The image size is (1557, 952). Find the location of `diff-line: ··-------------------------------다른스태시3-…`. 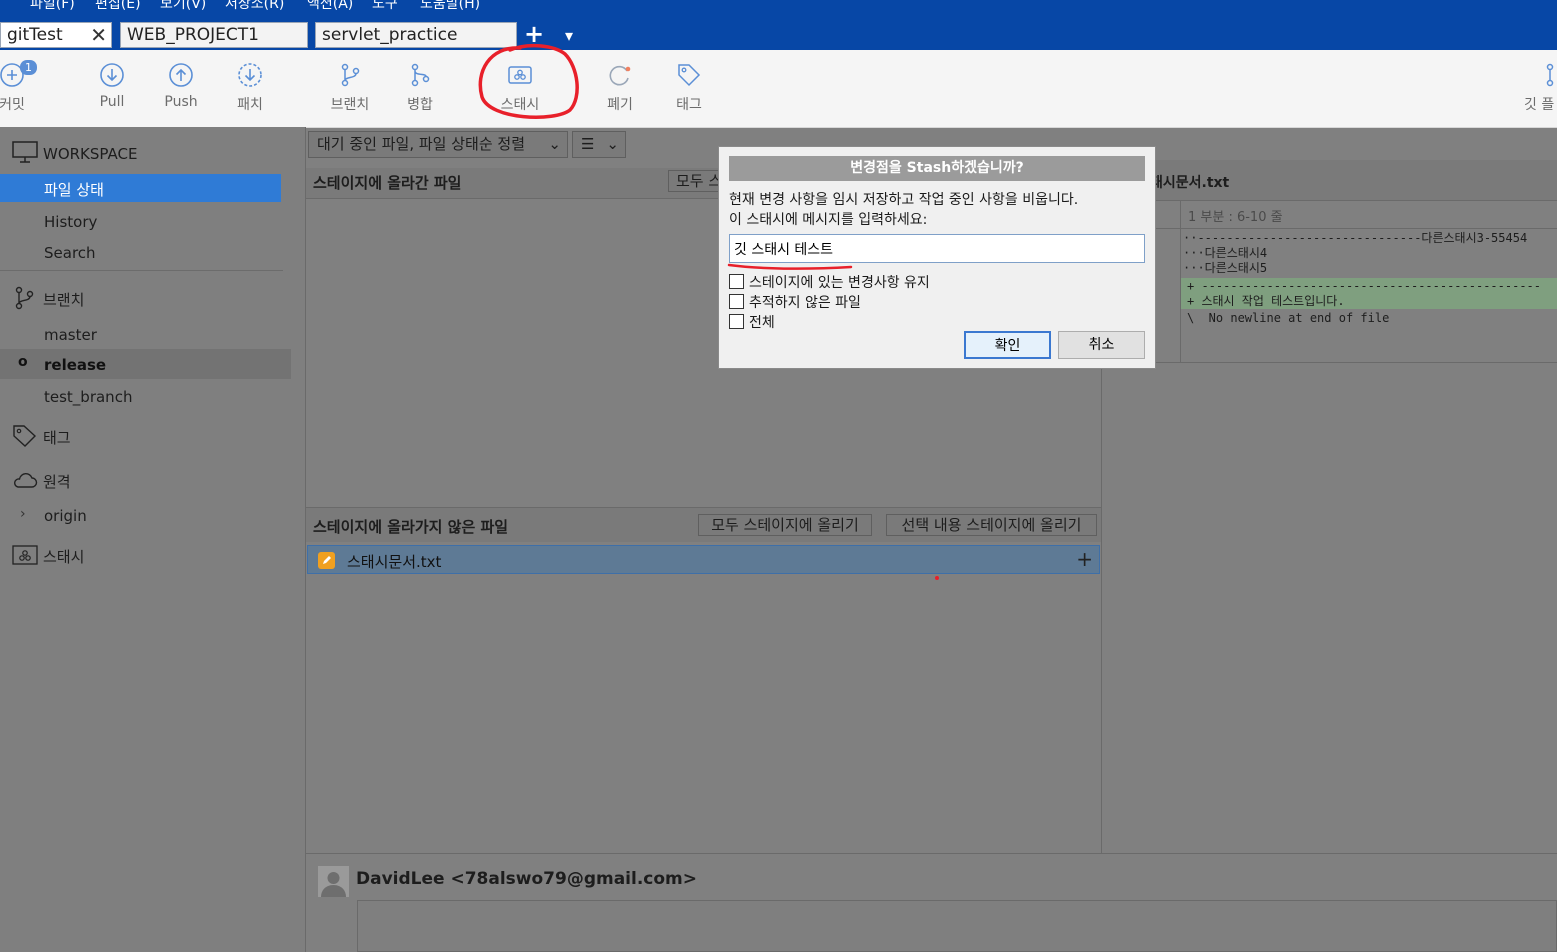

diff-line: ··-------------------------------다른스태시3-… is located at coordinates (1355, 238).